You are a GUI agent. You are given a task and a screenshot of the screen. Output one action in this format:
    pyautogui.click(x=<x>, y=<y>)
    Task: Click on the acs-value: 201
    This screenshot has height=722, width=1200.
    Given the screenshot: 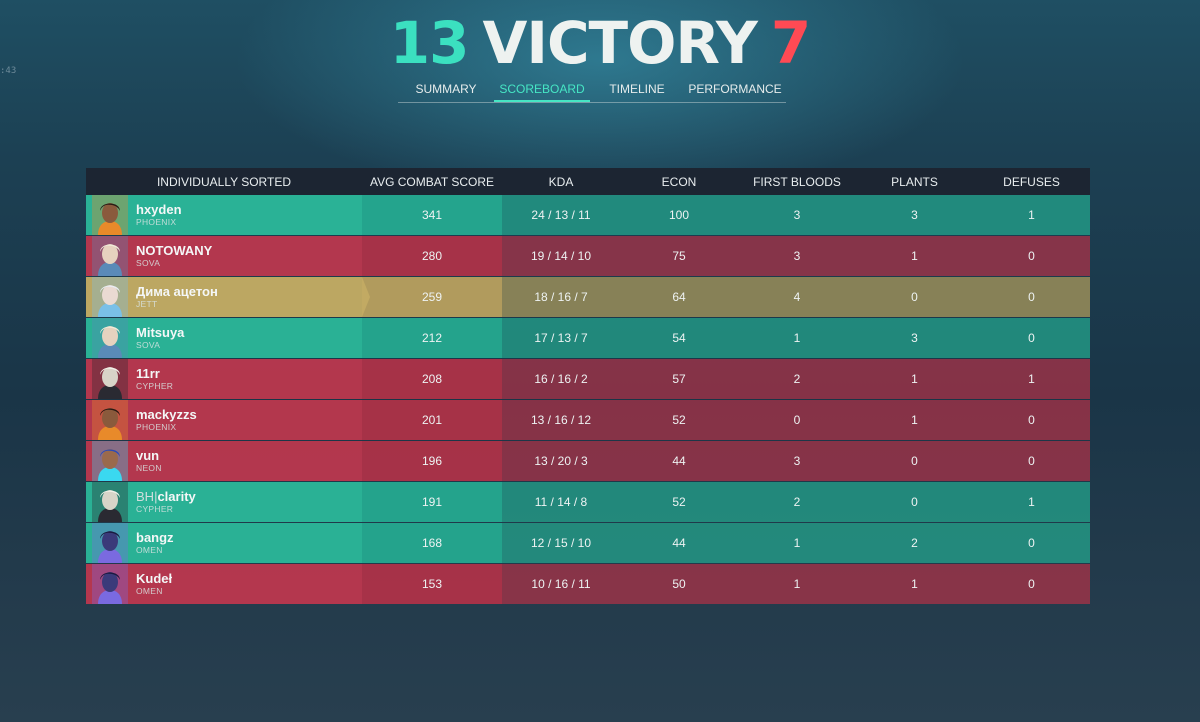 What is the action you would take?
    pyautogui.click(x=432, y=420)
    